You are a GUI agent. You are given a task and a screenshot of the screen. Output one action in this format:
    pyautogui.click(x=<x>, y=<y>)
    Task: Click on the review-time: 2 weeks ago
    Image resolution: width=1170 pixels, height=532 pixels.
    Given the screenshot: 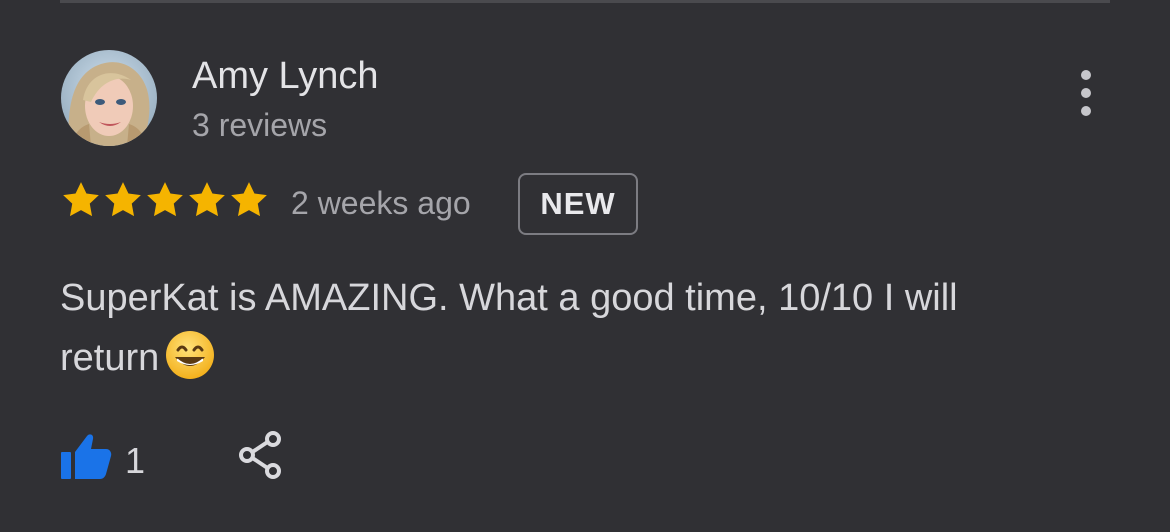 What is the action you would take?
    pyautogui.click(x=381, y=203)
    